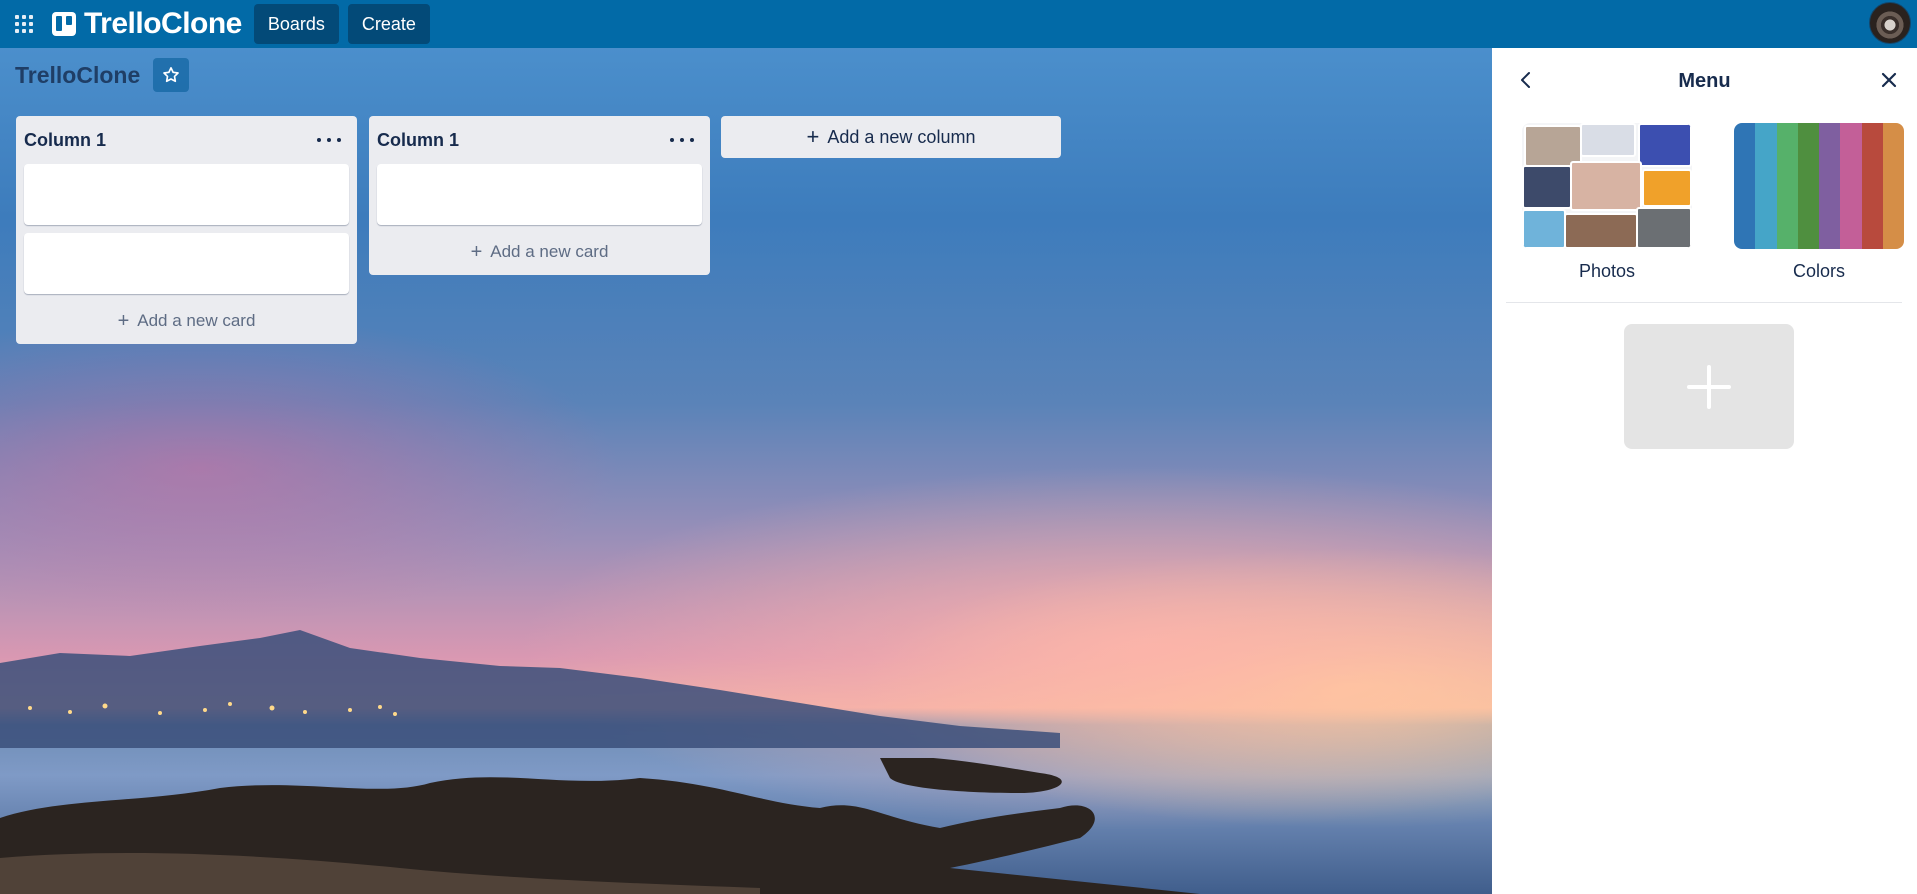 This screenshot has width=1917, height=894. I want to click on menu-header: Menu, so click(1704, 79).